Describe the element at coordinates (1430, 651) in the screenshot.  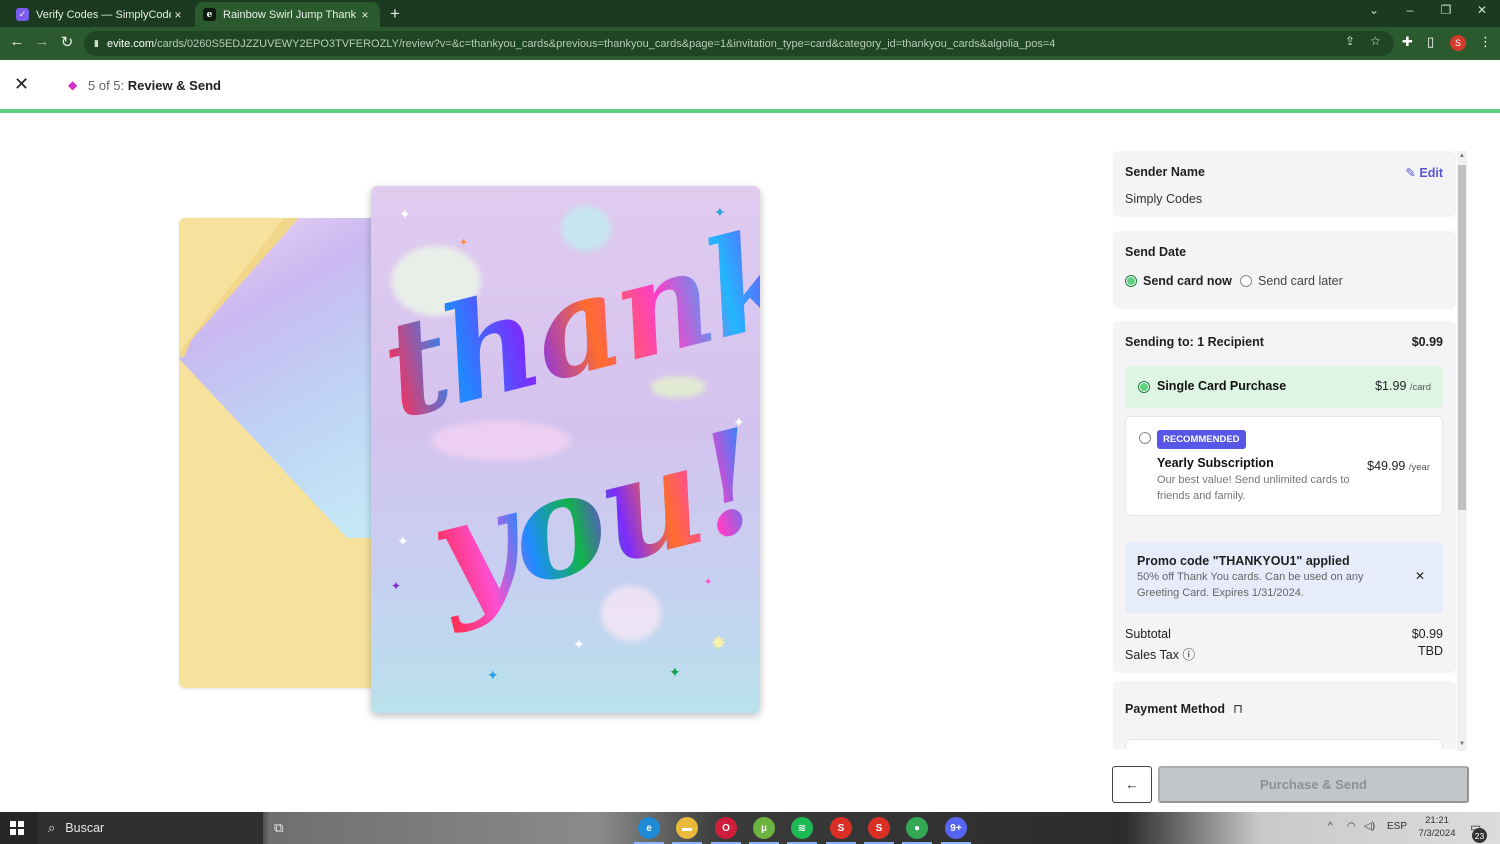
I see `sales-tax-value: TBD` at that location.